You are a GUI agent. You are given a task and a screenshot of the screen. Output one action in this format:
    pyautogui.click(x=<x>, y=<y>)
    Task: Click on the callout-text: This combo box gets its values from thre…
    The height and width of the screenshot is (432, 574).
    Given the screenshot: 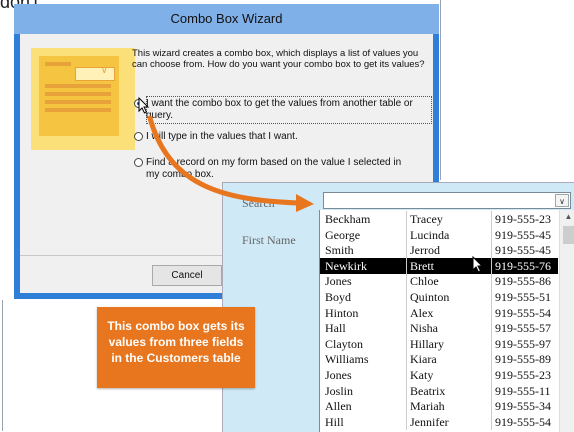 What is the action you would take?
    pyautogui.click(x=176, y=342)
    